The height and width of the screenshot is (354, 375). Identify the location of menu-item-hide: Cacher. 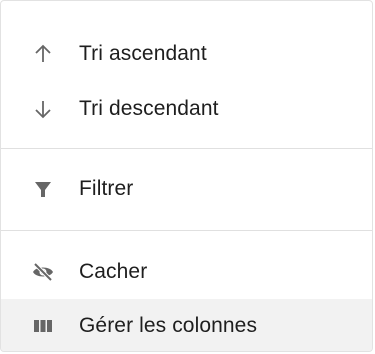
(186, 272).